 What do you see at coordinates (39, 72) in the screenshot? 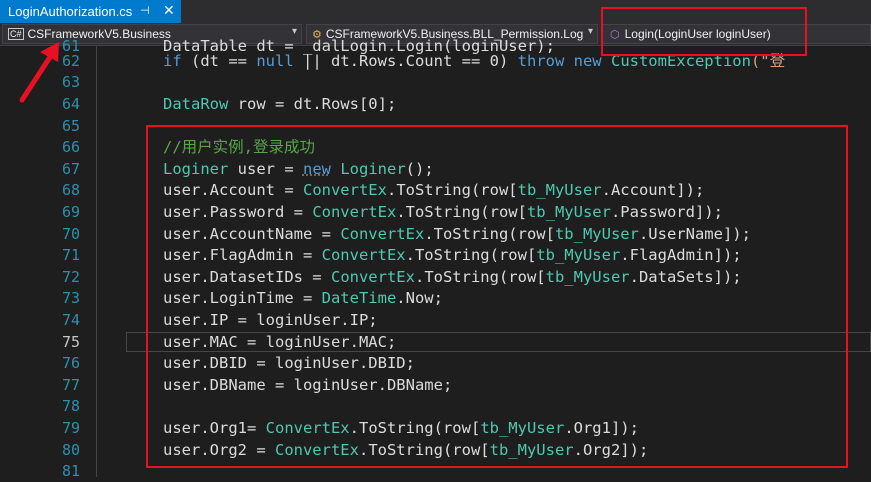
I see `annotation-arrow` at bounding box center [39, 72].